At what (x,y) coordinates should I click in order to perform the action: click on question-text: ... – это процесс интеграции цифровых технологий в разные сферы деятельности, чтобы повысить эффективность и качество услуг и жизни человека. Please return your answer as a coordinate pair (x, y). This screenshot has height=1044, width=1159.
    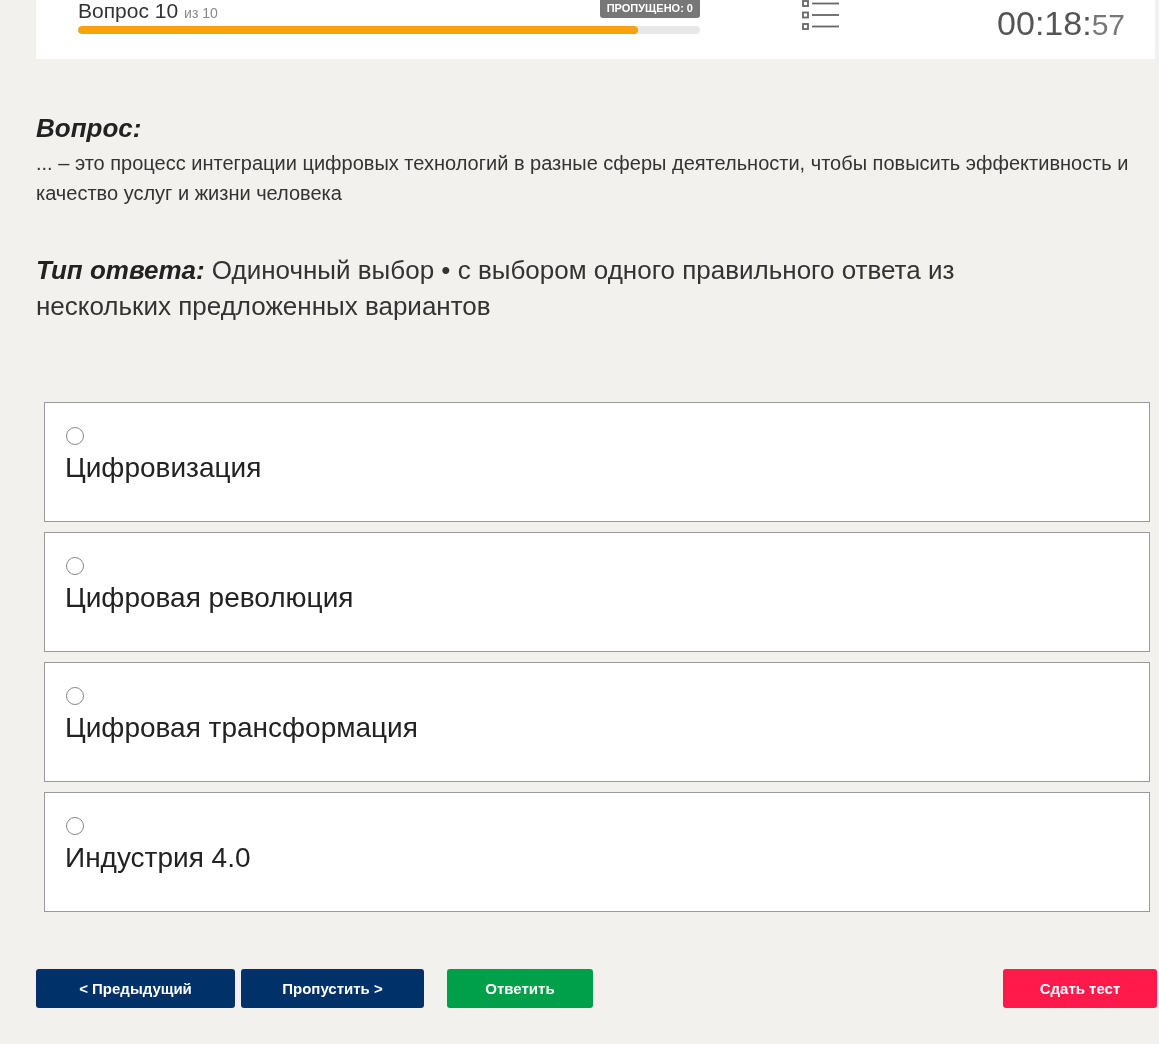
    Looking at the image, I should click on (583, 178).